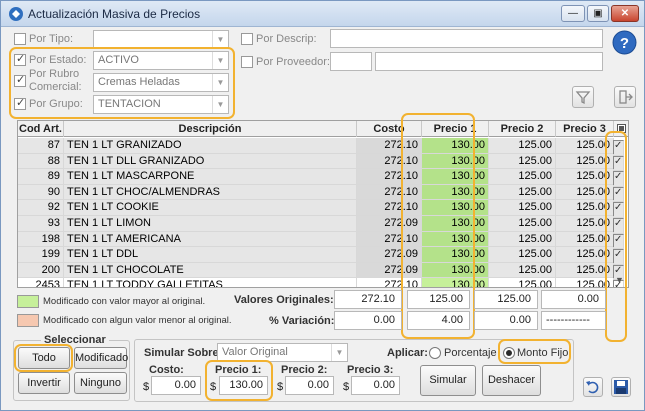  What do you see at coordinates (243, 385) in the screenshot?
I see `precio1-input: 130.00` at bounding box center [243, 385].